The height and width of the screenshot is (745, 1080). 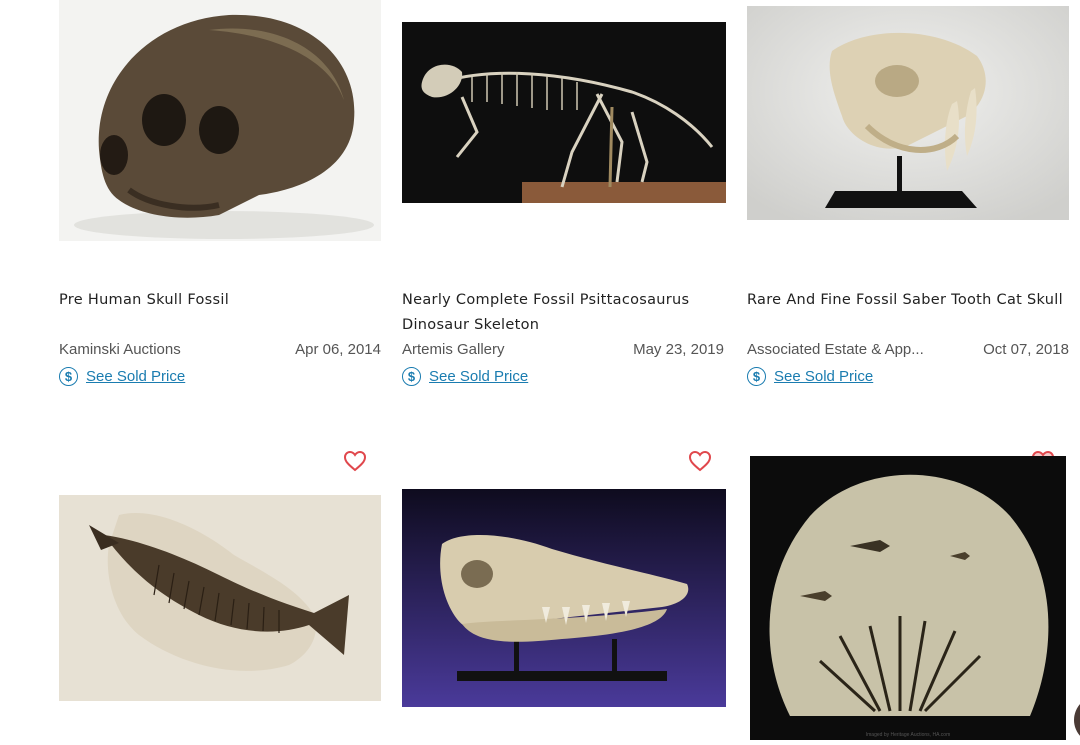 I want to click on listing-image-saber-tooth-skull, so click(x=908, y=113).